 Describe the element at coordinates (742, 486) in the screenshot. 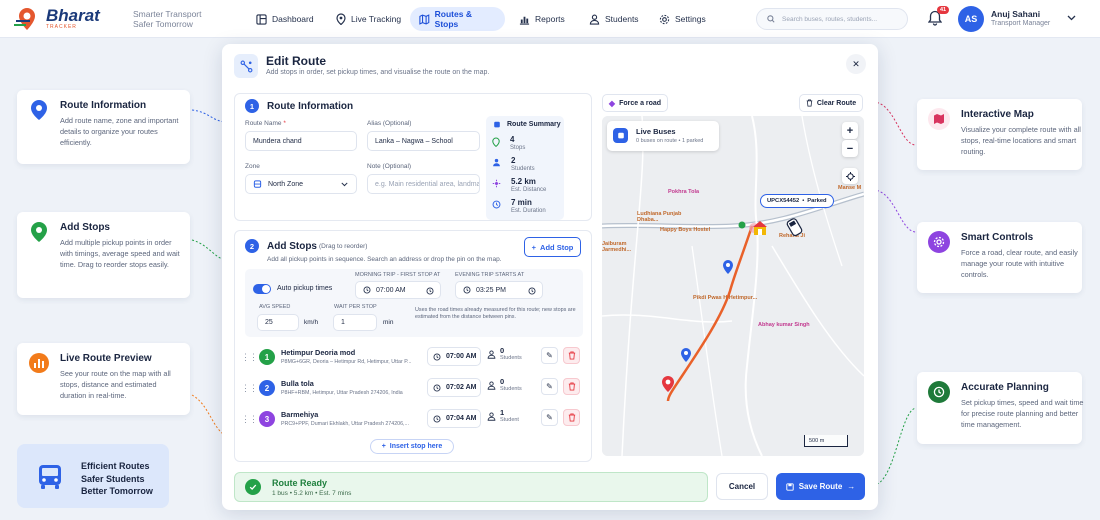

I see `cancel-button: Cancel` at that location.